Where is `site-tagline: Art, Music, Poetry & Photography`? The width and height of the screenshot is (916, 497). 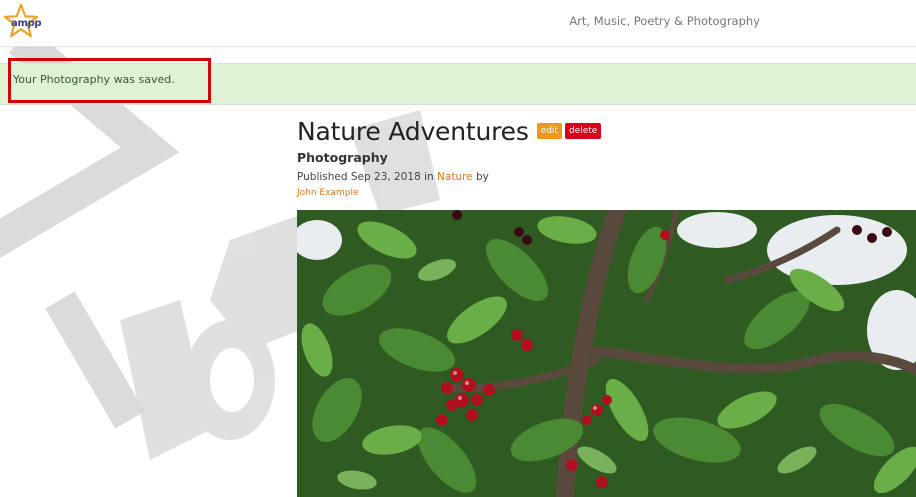 site-tagline: Art, Music, Poetry & Photography is located at coordinates (664, 21).